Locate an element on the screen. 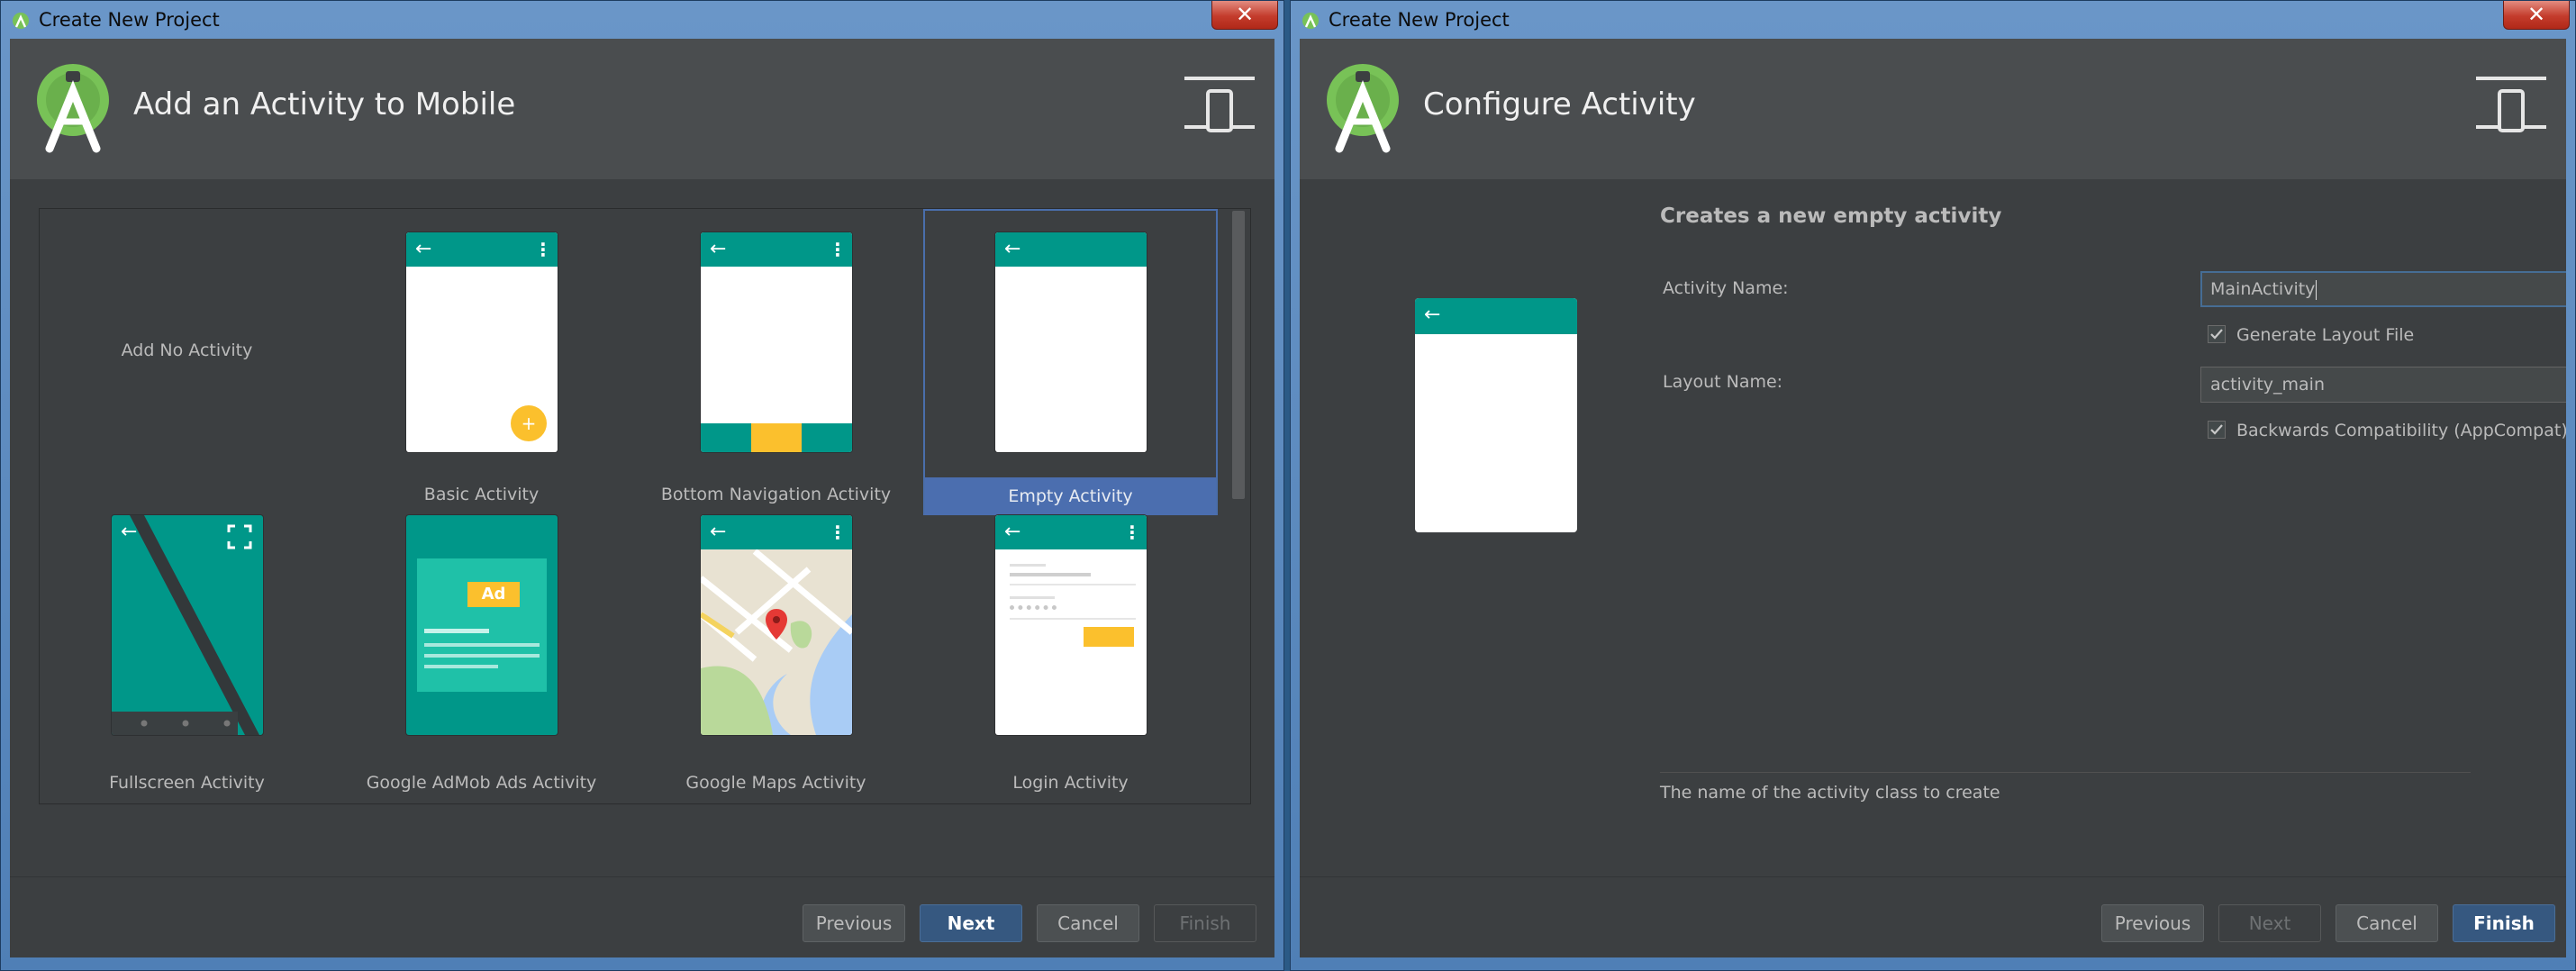 The height and width of the screenshot is (971, 2576). bottom-navigation-bar is located at coordinates (777, 437).